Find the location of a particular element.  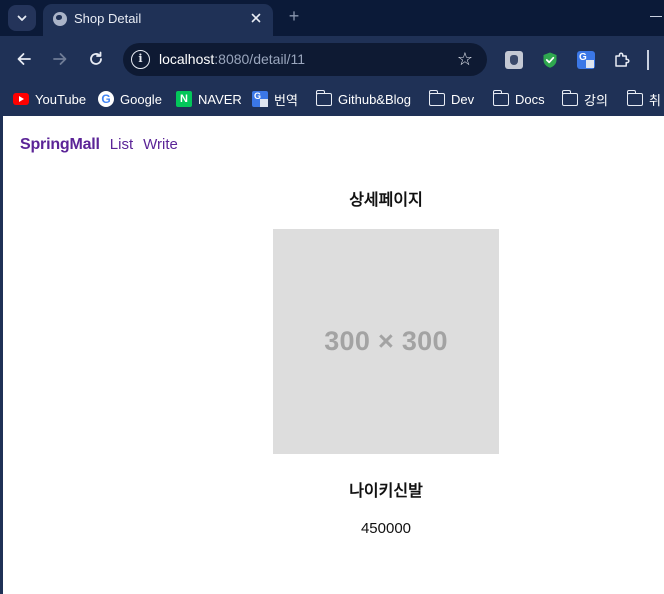

product-price: 450000 is located at coordinates (386, 528).